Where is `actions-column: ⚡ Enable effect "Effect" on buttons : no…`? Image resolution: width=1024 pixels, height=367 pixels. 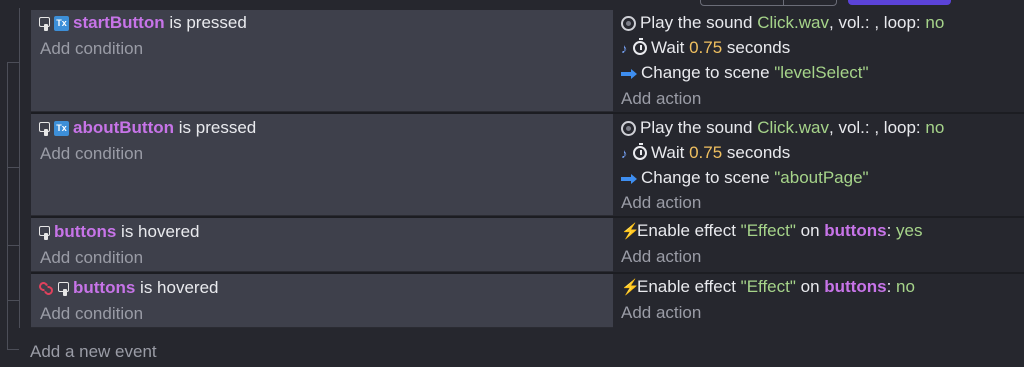 actions-column: ⚡ Enable effect "Effect" on buttons : no… is located at coordinates (819, 301).